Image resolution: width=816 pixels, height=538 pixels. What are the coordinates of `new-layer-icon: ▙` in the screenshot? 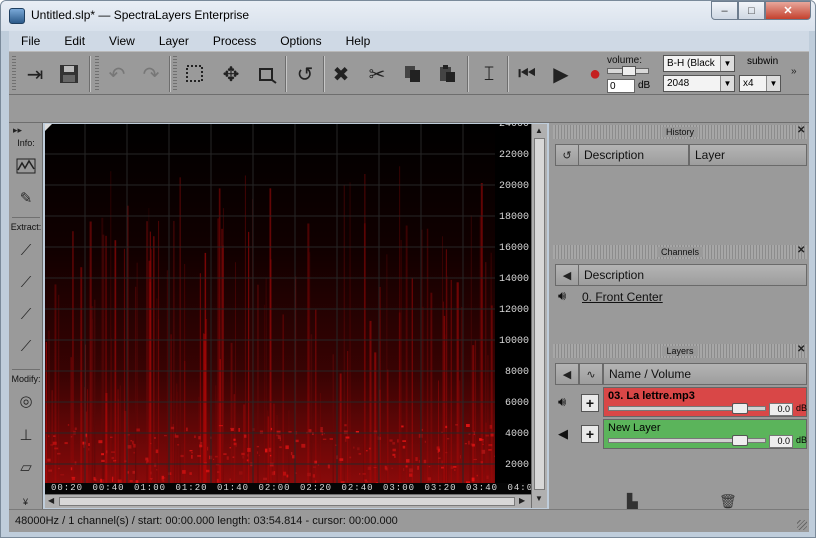 It's located at (632, 501).